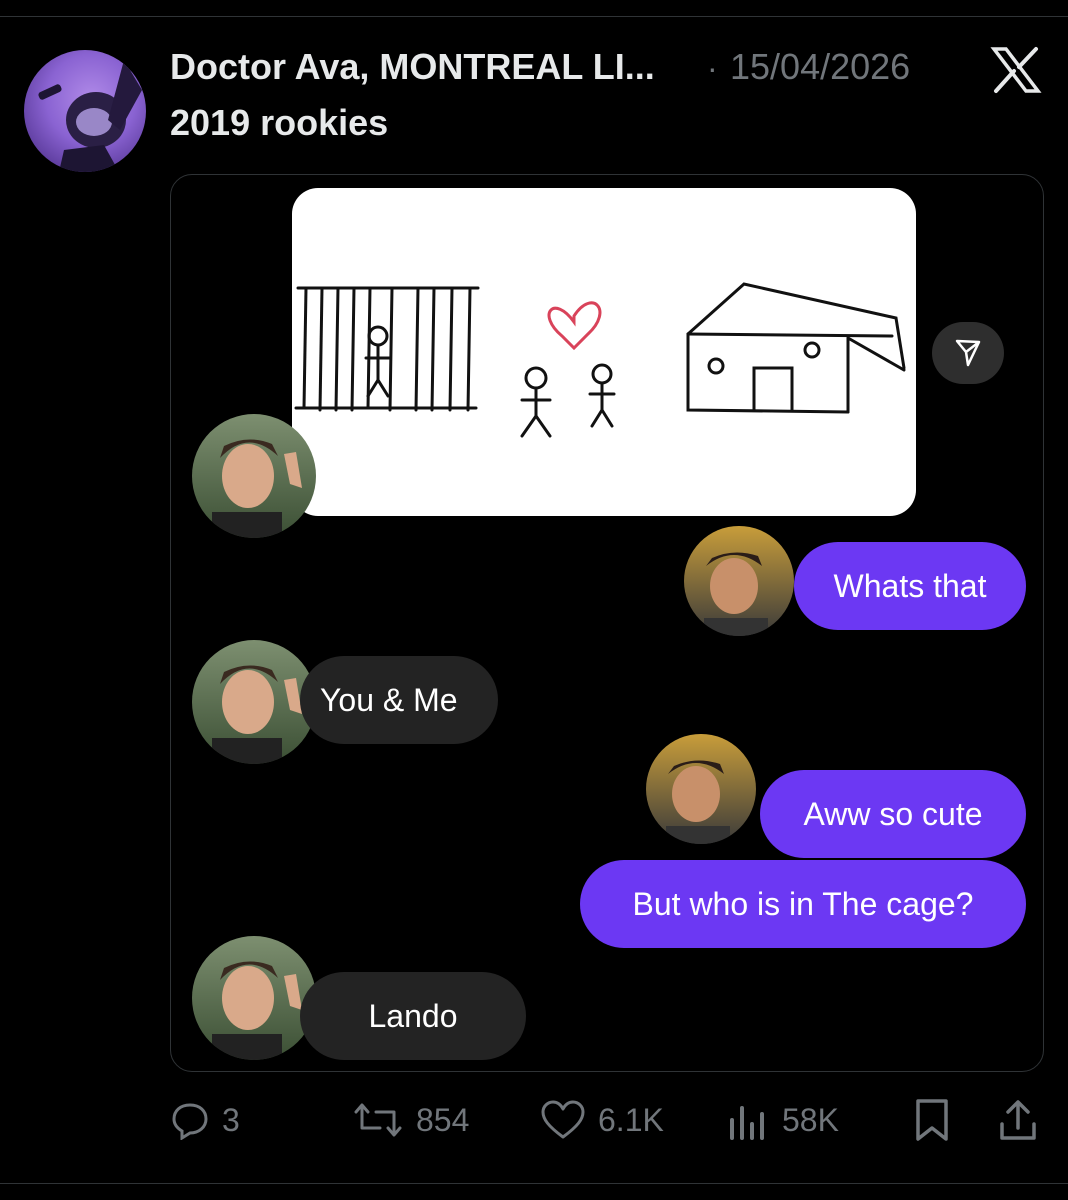 The image size is (1068, 1200). What do you see at coordinates (534, 16) in the screenshot?
I see `top-divider` at bounding box center [534, 16].